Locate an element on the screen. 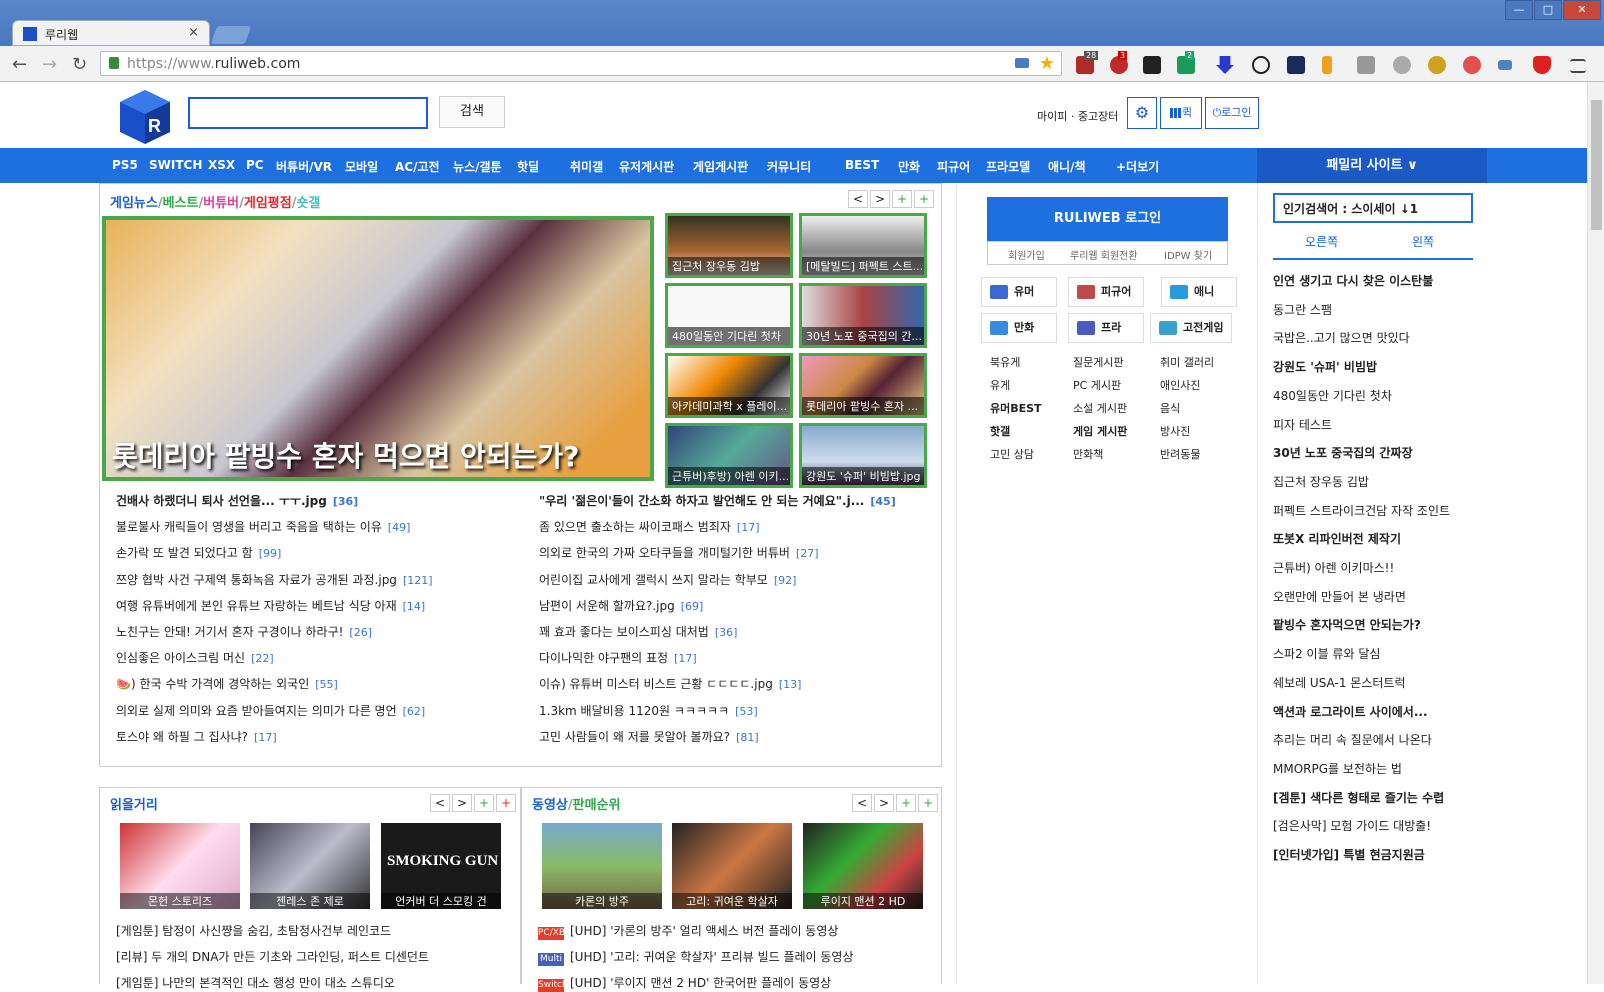  menu-item-mobile: 모바일 is located at coordinates (361, 166).